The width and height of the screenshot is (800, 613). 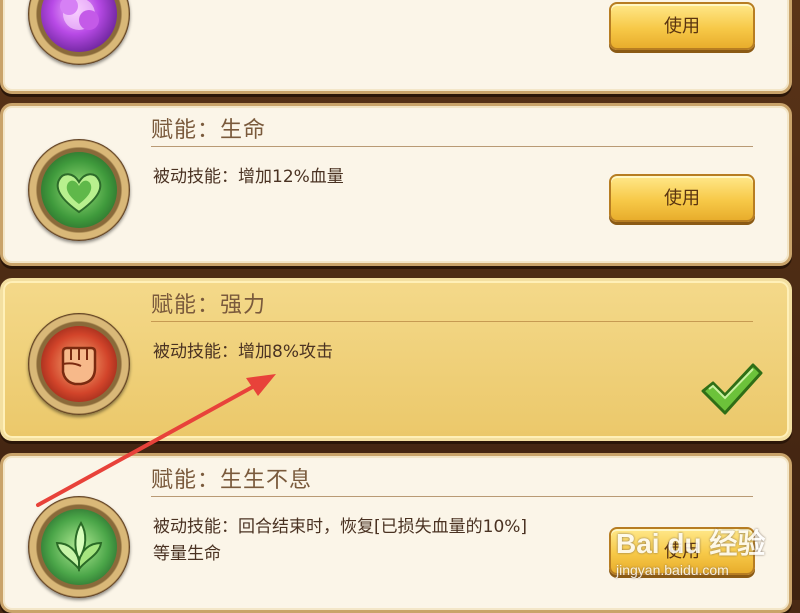 I want to click on talent-description: 被动技能：回合结束时，恢复[已损失血量的10%] 等量生命, so click(x=378, y=541).